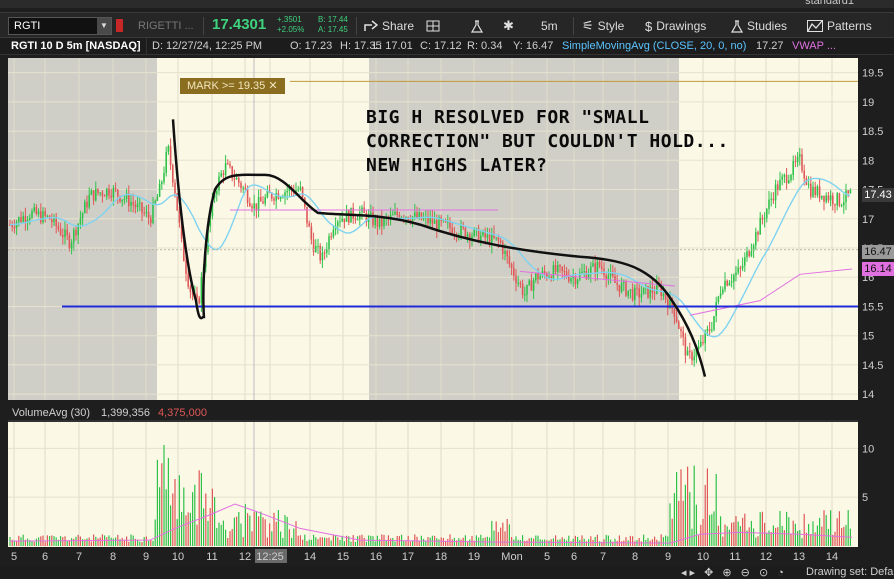 The height and width of the screenshot is (579, 894). Describe the element at coordinates (849, 572) in the screenshot. I see `drawing-set-label: Drawing set: Defa` at that location.